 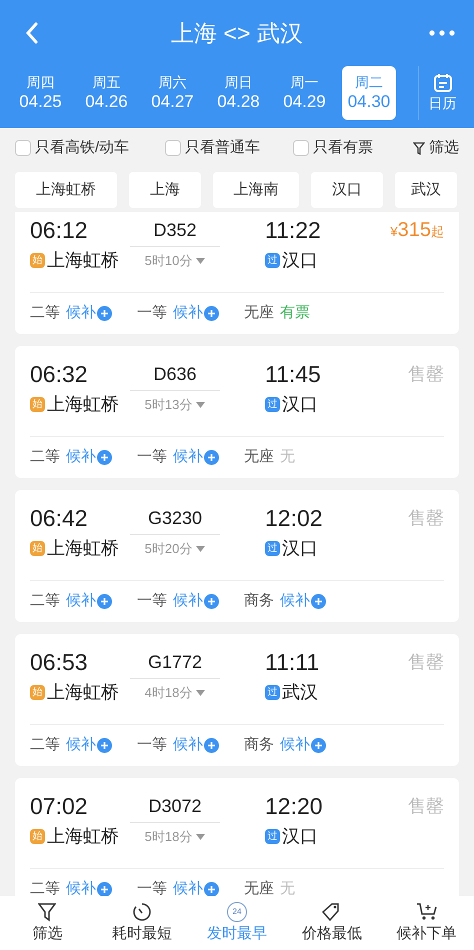 What do you see at coordinates (175, 806) in the screenshot?
I see `train-number: D3072` at bounding box center [175, 806].